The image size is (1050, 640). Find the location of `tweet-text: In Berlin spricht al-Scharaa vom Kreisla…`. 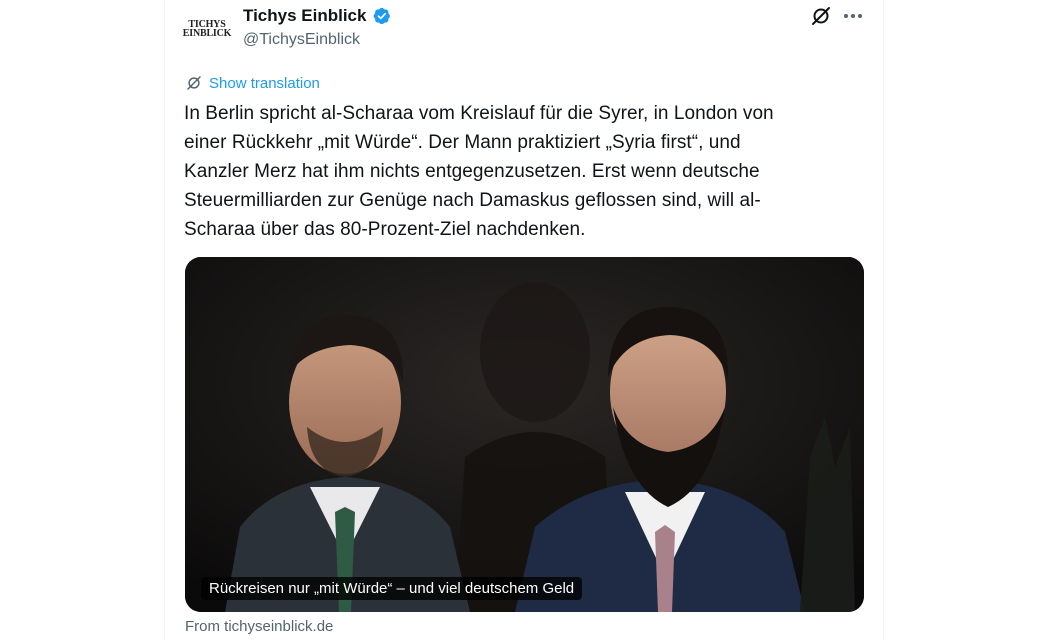

tweet-text: In Berlin spricht al-Scharaa vom Kreisla… is located at coordinates (479, 171).